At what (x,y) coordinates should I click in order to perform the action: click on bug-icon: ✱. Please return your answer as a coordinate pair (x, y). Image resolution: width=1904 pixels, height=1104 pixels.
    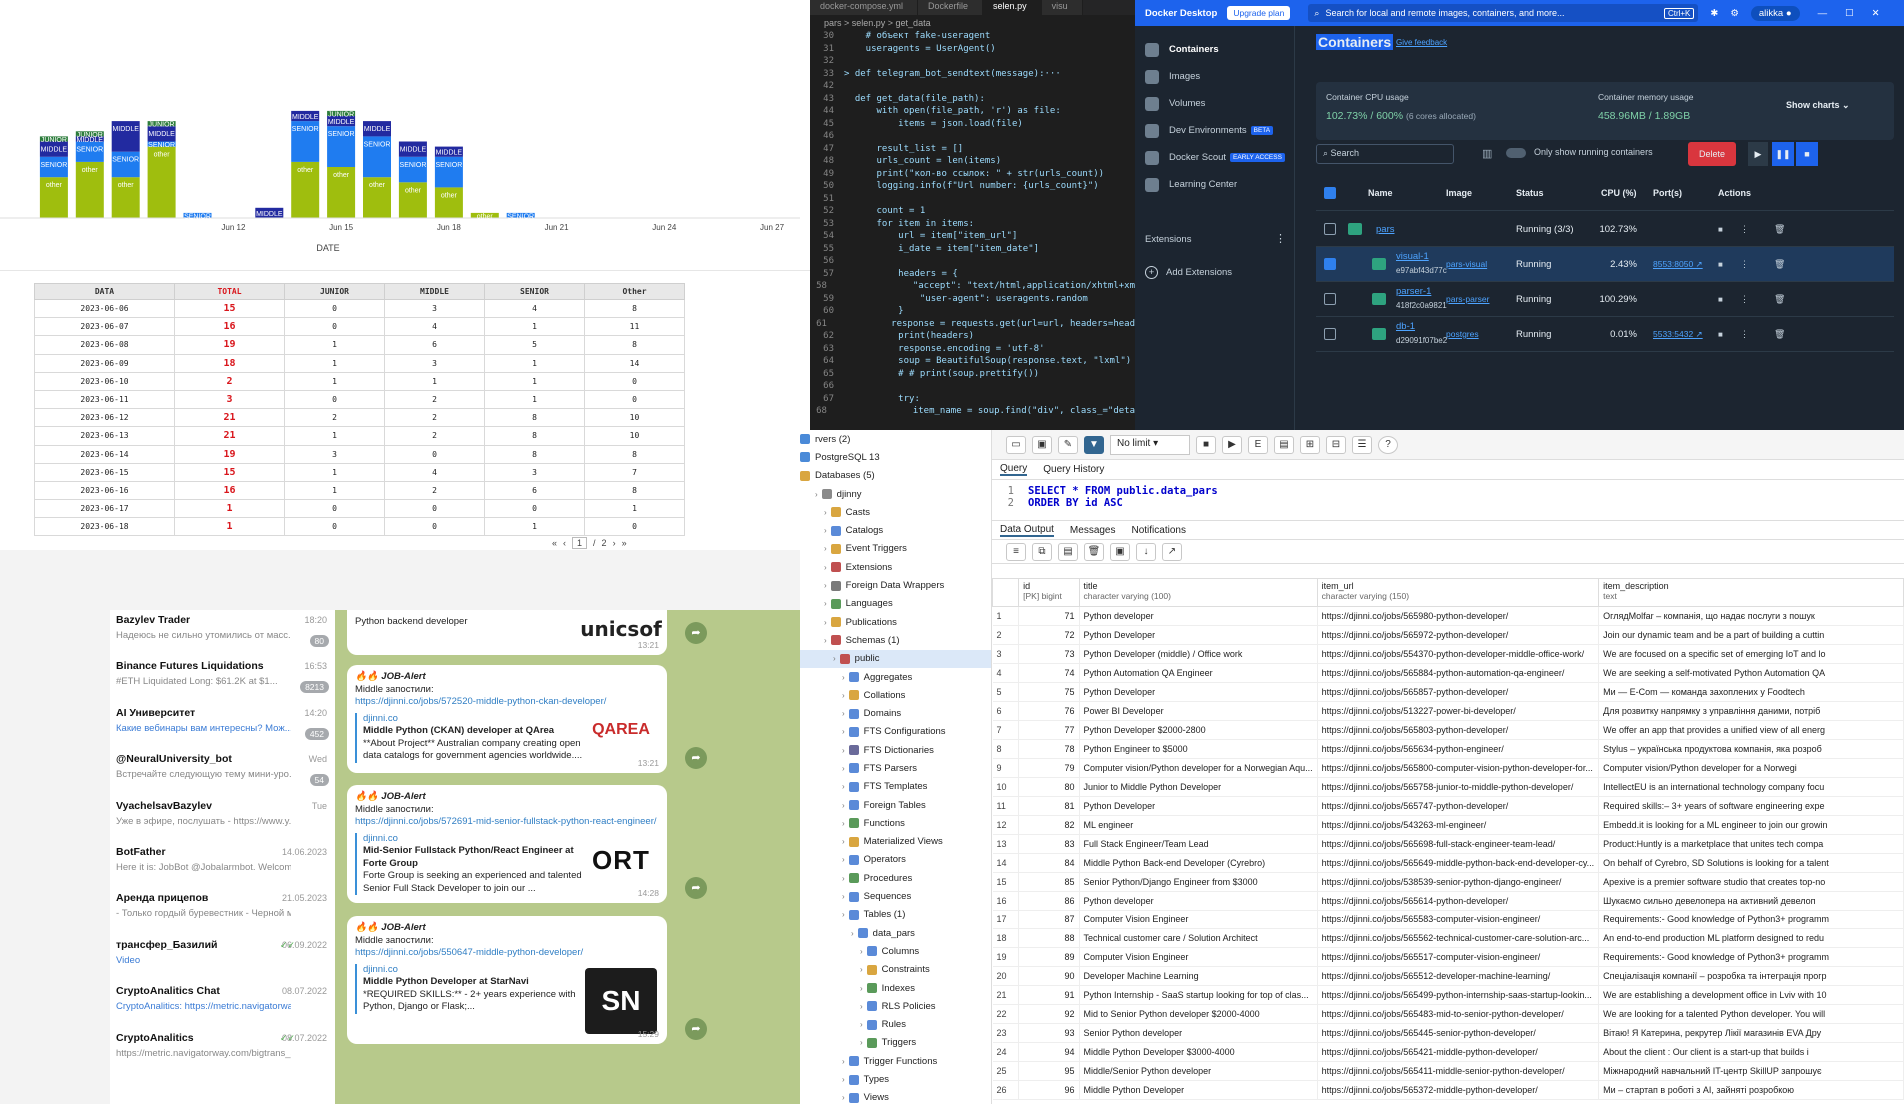
    Looking at the image, I should click on (1714, 13).